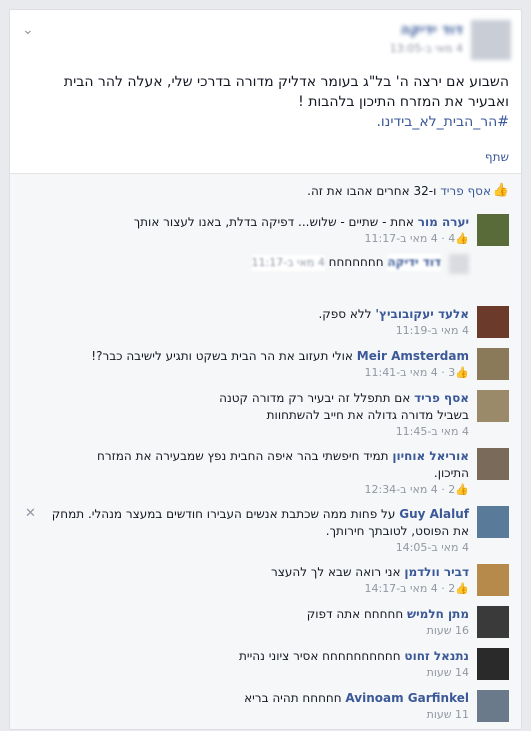 This screenshot has height=731, width=531. Describe the element at coordinates (400, 588) in the screenshot. I see `comment-time: 4 מאי ב-14:17` at that location.